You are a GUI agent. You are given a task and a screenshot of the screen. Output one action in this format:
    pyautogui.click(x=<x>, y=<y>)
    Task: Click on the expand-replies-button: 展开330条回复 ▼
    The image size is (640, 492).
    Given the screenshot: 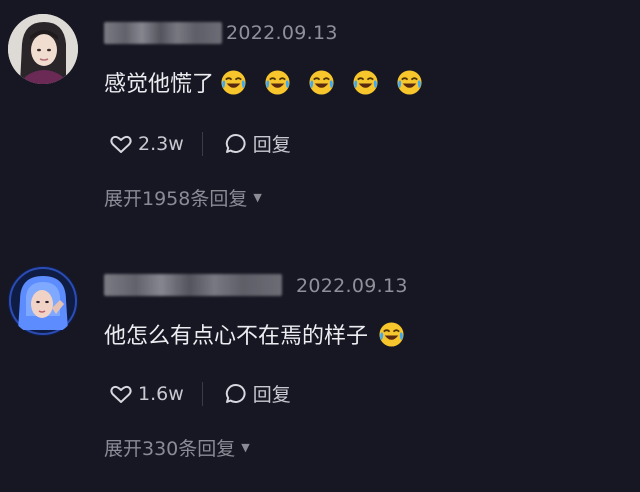 What is the action you would take?
    pyautogui.click(x=177, y=447)
    